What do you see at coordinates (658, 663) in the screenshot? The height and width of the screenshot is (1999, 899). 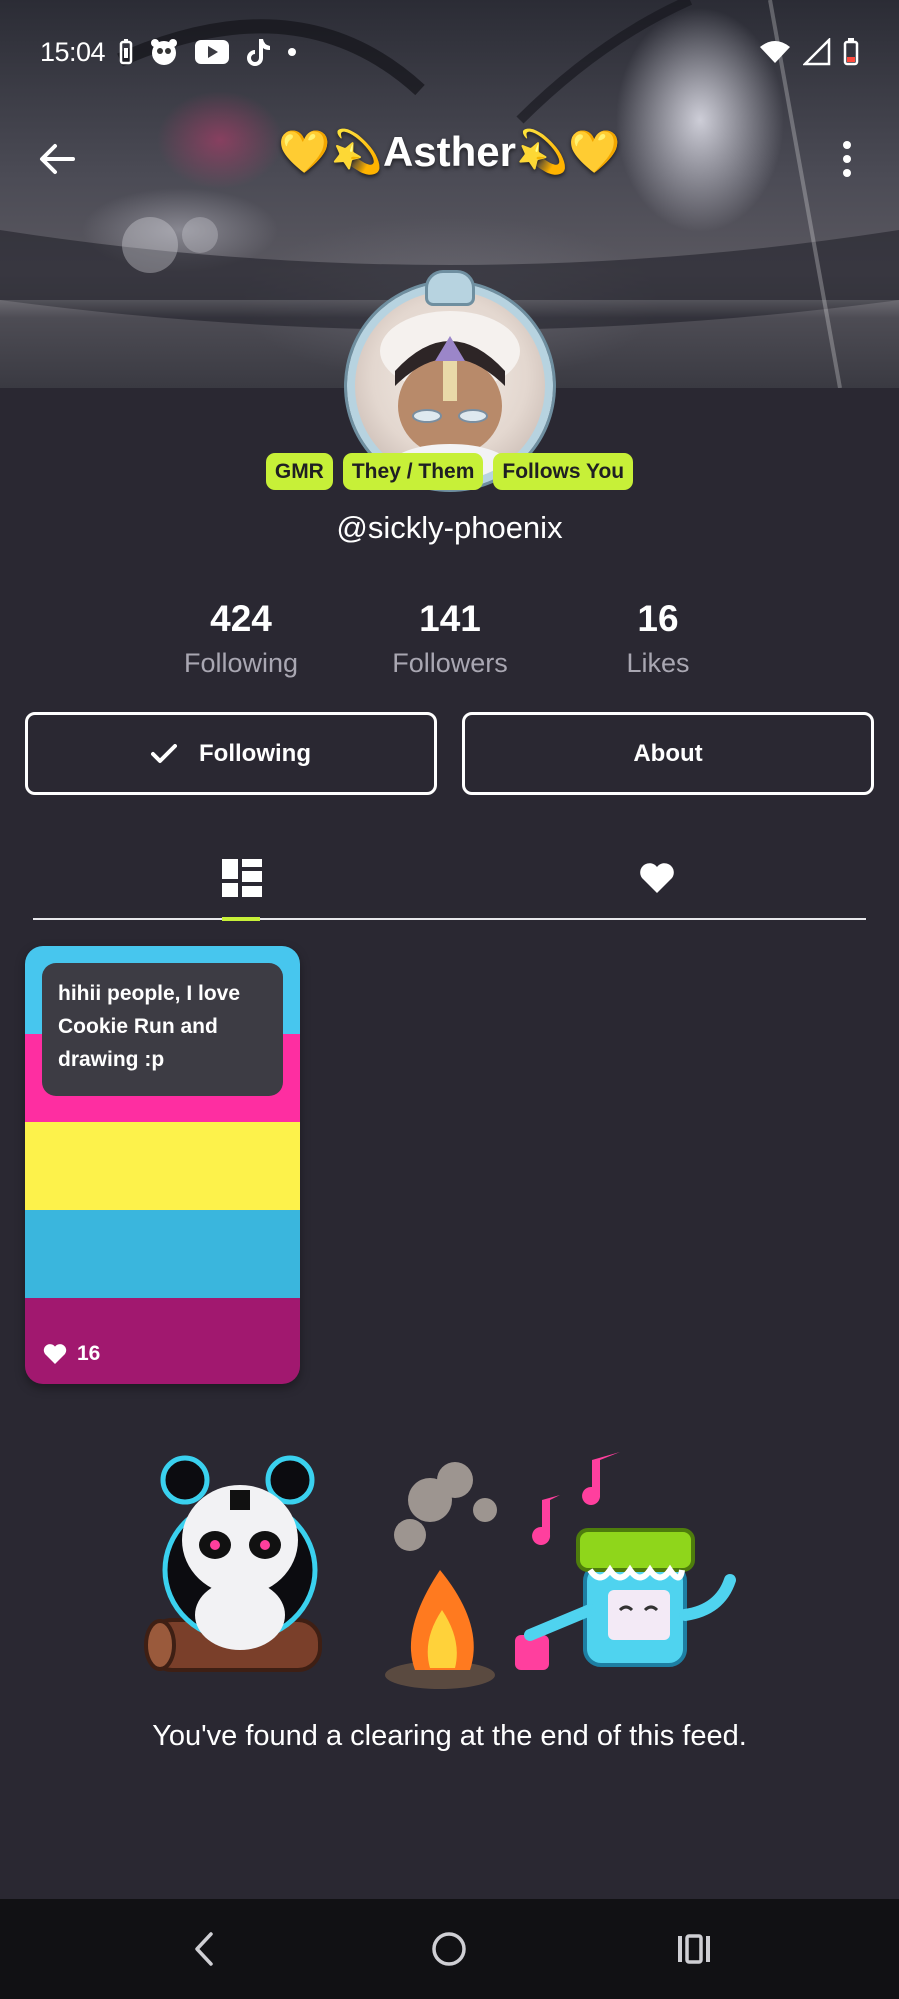 I see `stat-likes-label: Likes` at bounding box center [658, 663].